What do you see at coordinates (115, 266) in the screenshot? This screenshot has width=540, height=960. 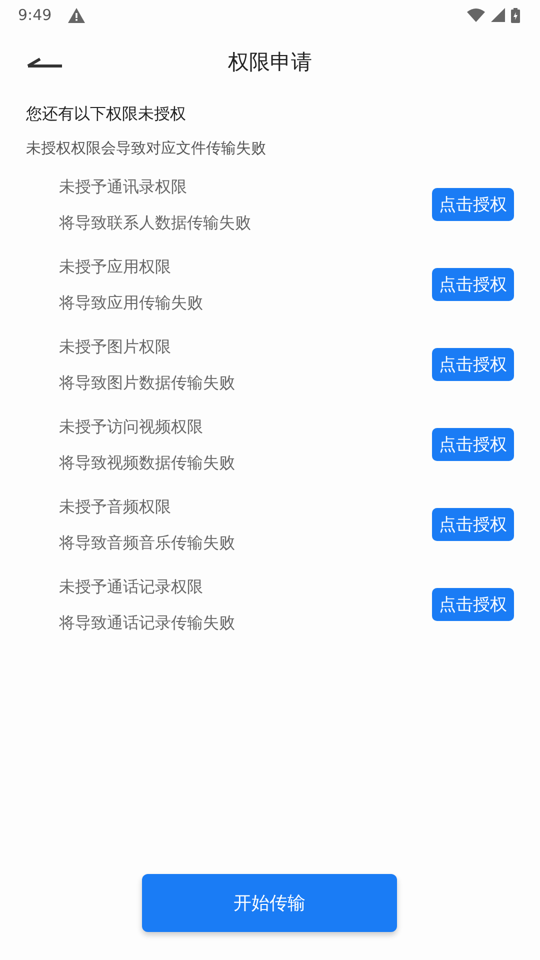 I see `permission-title: 未授予应用权限` at bounding box center [115, 266].